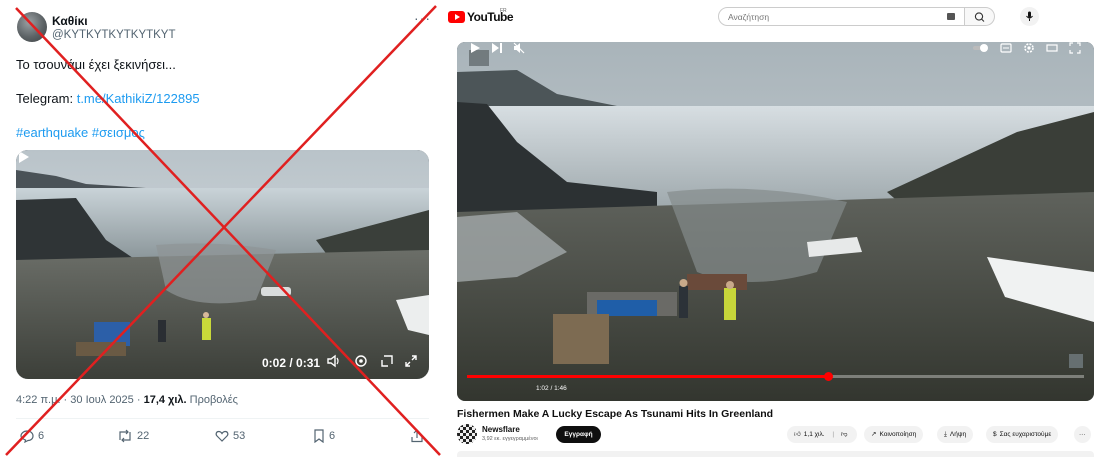 The height and width of the screenshot is (457, 1100). I want to click on mic-icon, so click(1029, 16).